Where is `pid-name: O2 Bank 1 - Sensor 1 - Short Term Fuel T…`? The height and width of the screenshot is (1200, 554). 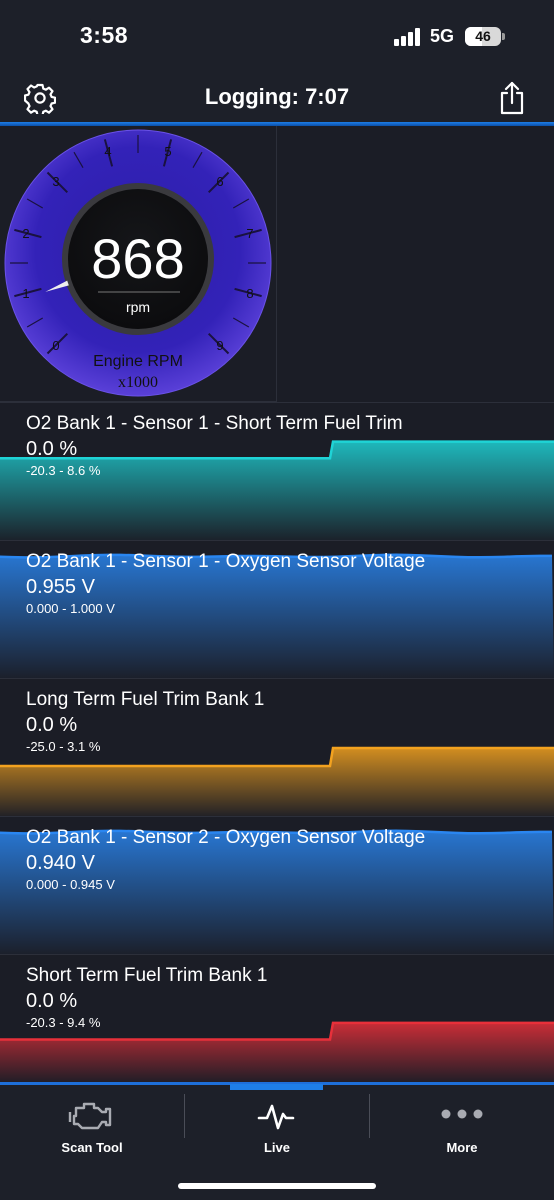
pid-name: O2 Bank 1 - Sensor 1 - Short Term Fuel T… is located at coordinates (214, 423).